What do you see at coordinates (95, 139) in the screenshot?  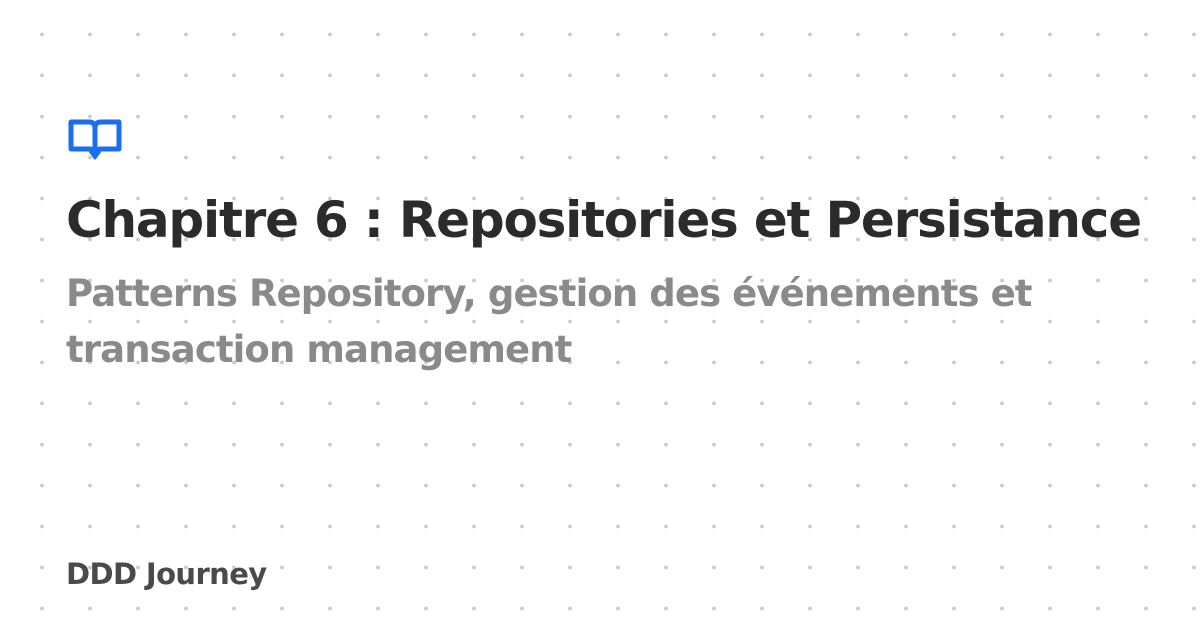 I see `book-open-icon` at bounding box center [95, 139].